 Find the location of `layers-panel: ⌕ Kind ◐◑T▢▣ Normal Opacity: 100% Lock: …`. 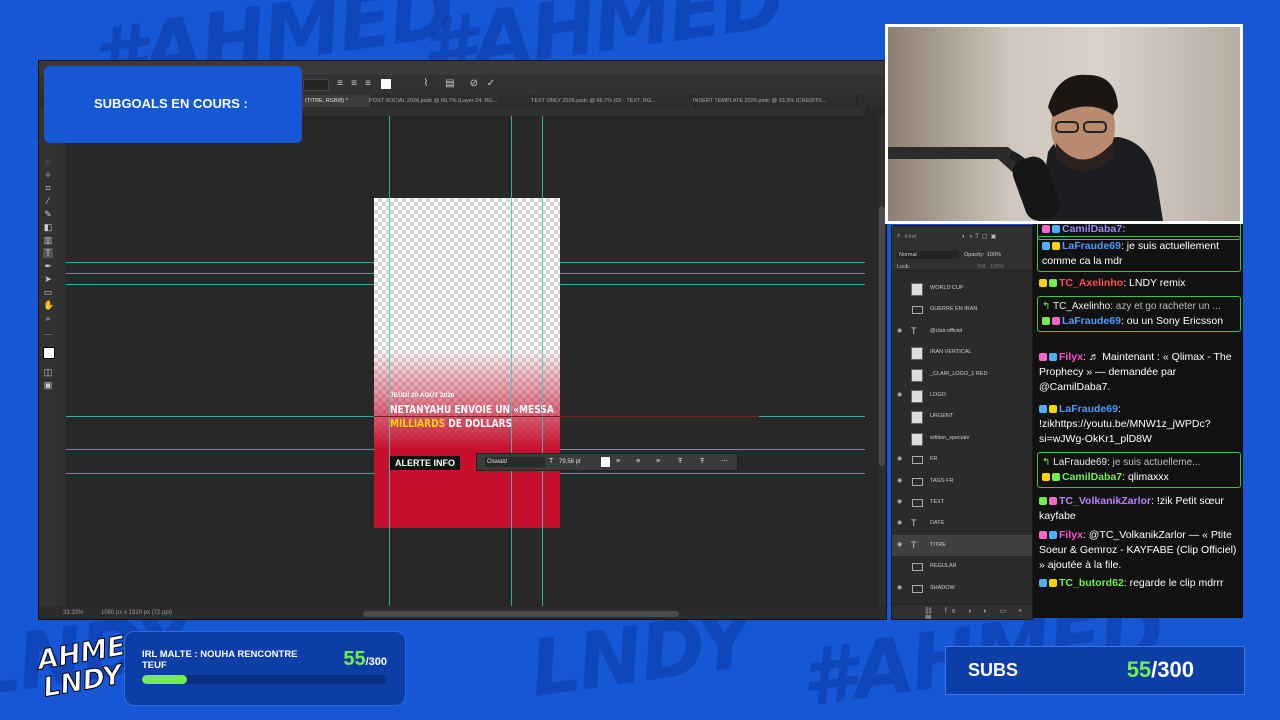

layers-panel: ⌕ Kind ◐◑T▢▣ Normal Opacity: 100% Lock: … is located at coordinates (962, 422).